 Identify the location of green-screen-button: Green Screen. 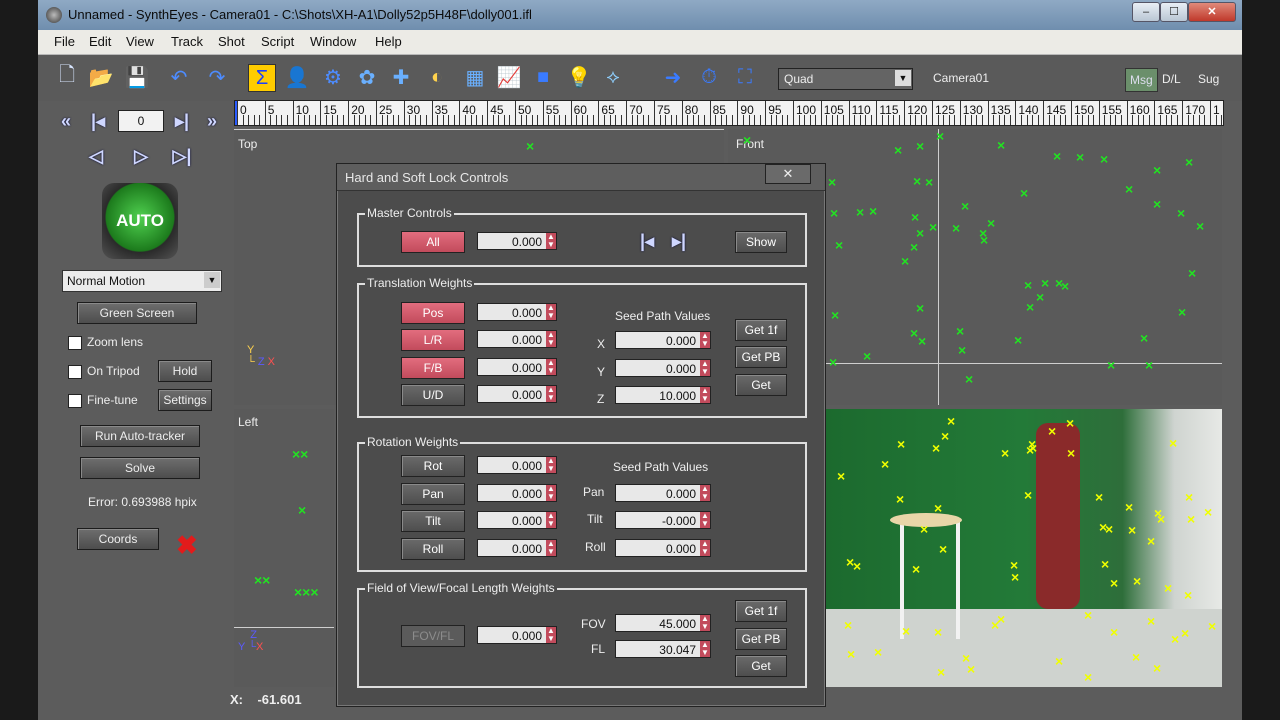
(137, 313).